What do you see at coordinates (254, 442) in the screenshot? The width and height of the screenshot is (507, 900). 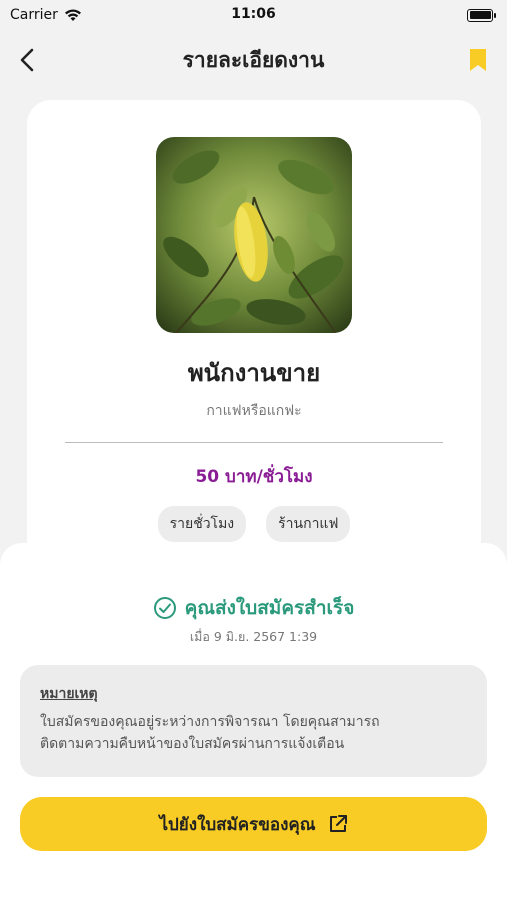 I see `divider` at bounding box center [254, 442].